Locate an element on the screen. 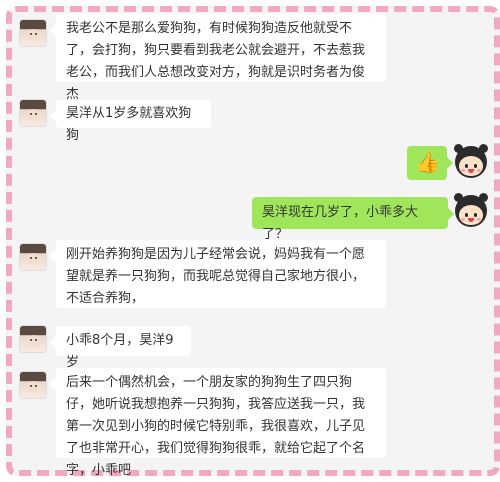 Image resolution: width=500 pixels, height=482 pixels. message-bubble: 昊洋从1岁多就喜欢狗狗 is located at coordinates (130, 121).